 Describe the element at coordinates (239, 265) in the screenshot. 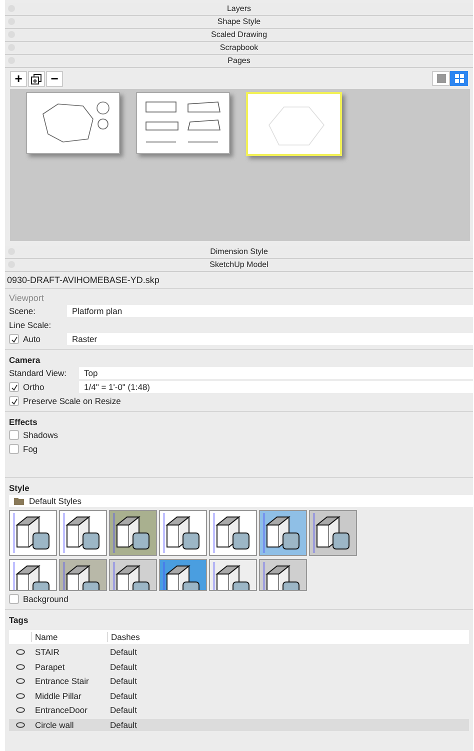

I see `panel-header: SketchUp Model` at that location.